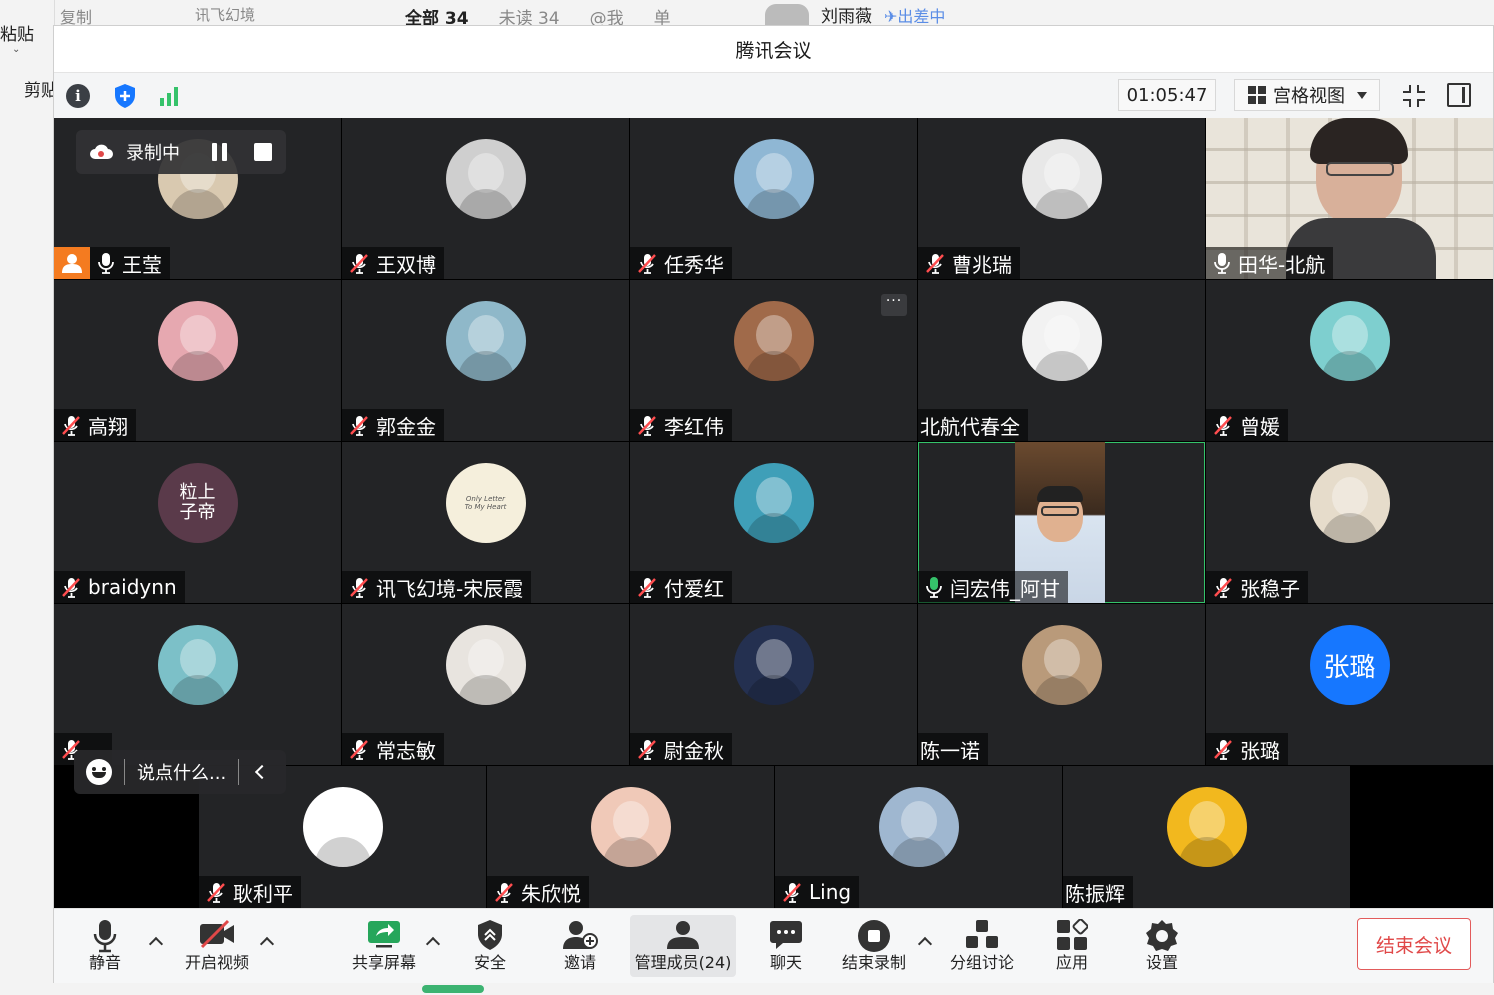  I want to click on security-shield-icon, so click(490, 935).